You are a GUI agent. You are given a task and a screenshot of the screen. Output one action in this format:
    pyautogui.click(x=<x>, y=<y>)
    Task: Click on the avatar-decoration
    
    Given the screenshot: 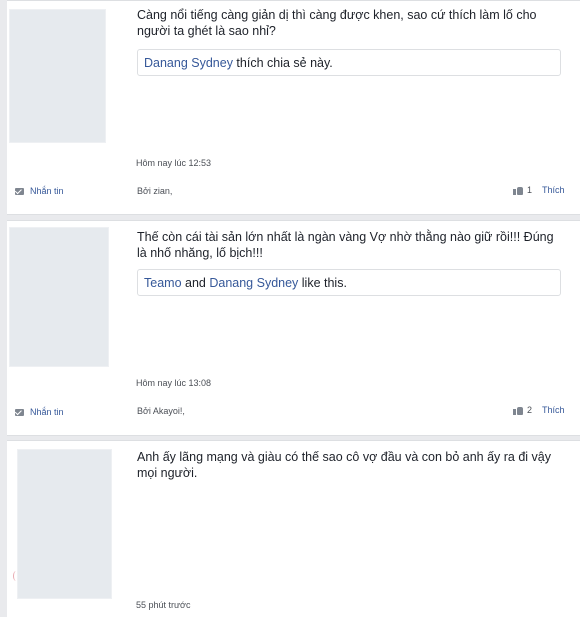 What is the action you would take?
    pyautogui.click(x=16, y=576)
    